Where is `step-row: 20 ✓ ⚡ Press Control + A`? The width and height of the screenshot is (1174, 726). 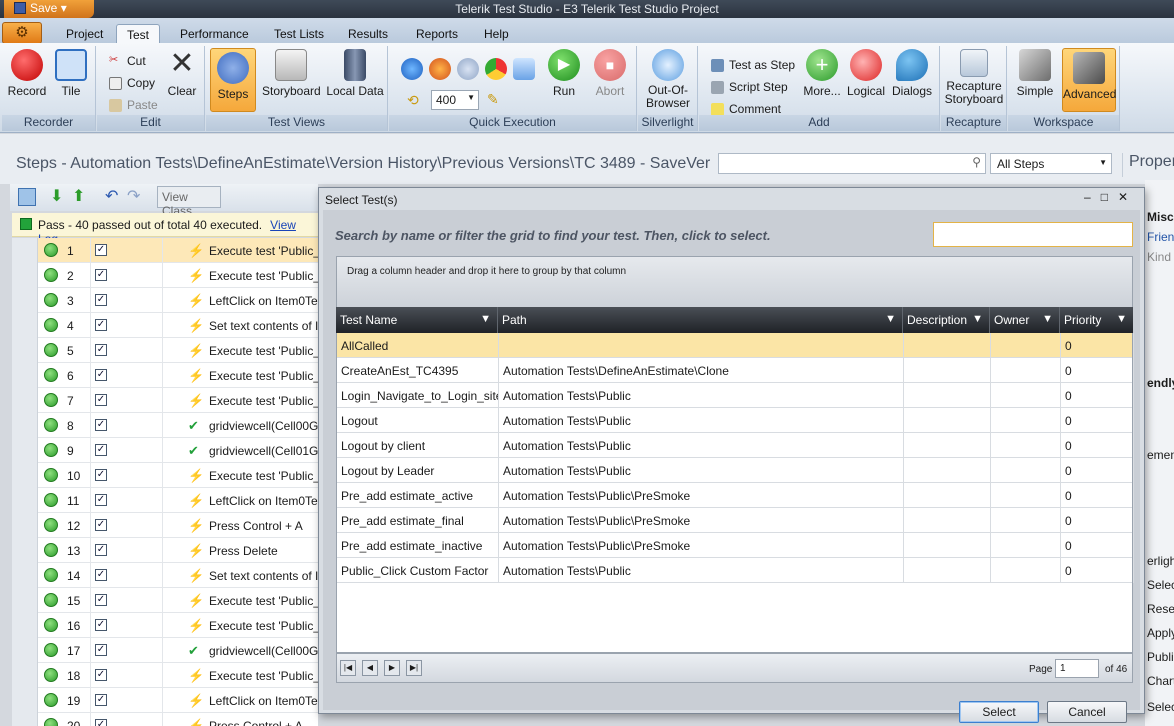
step-row: 20 ✓ ⚡ Press Control + A is located at coordinates (165, 719).